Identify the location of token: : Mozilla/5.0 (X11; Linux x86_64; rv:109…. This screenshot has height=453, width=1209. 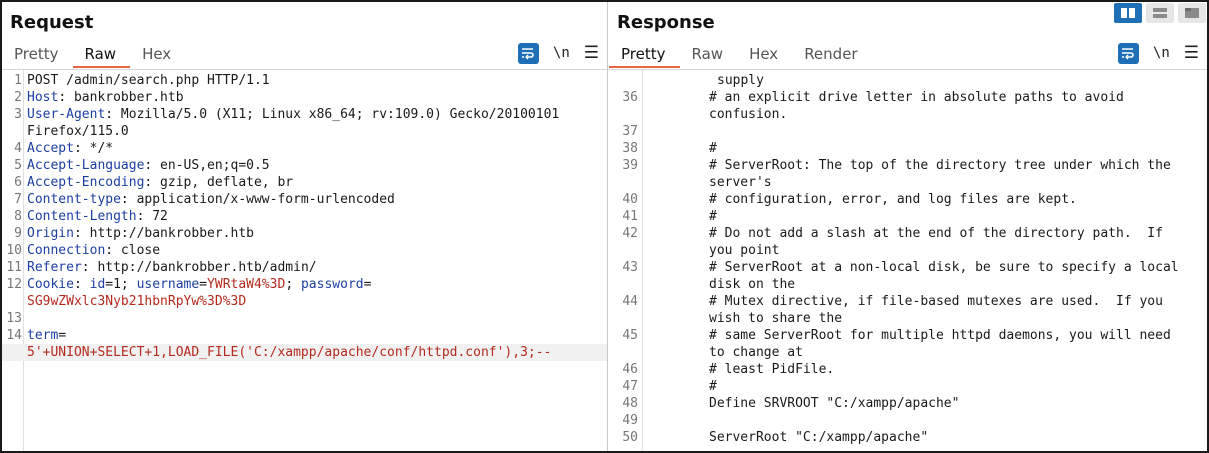
(332, 114).